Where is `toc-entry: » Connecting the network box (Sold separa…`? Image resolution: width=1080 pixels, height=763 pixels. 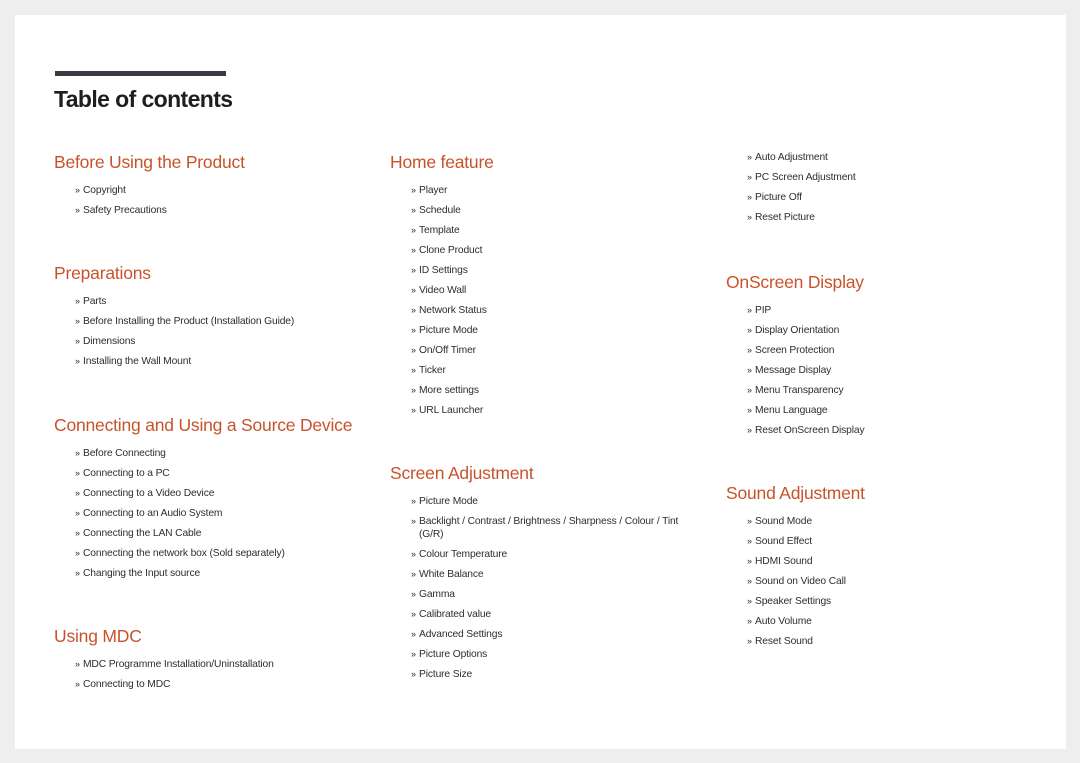 toc-entry: » Connecting the network box (Sold separa… is located at coordinates (213, 553).